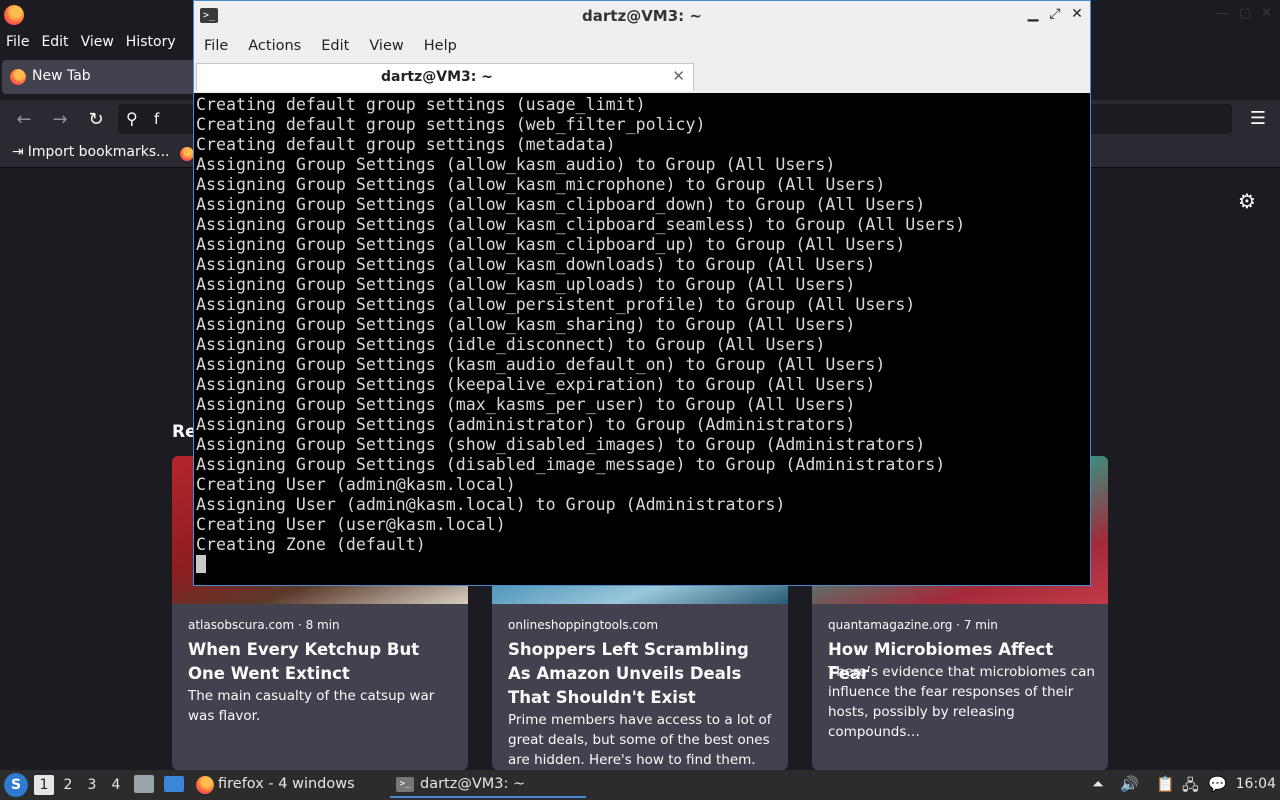 The image size is (1280, 800). What do you see at coordinates (351, 524) in the screenshot?
I see `terminal-line: Creating User (user@kasm.local)` at bounding box center [351, 524].